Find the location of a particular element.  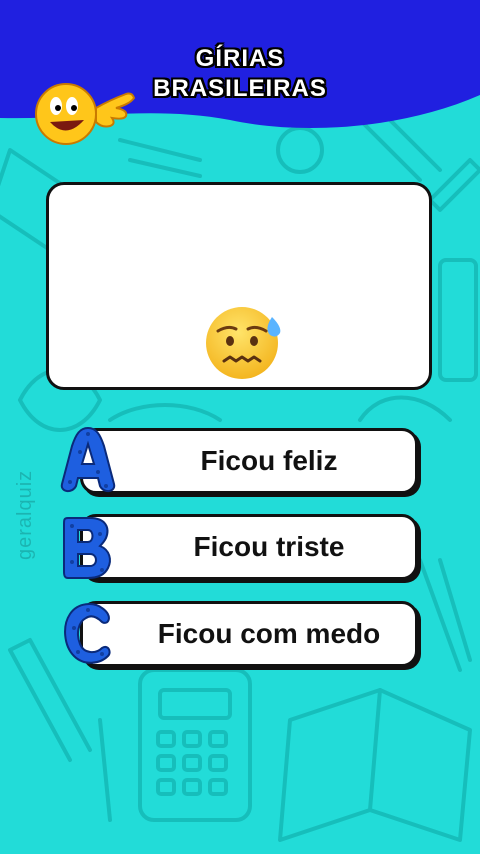

watermark: geralquiz is located at coordinates (25, 514).